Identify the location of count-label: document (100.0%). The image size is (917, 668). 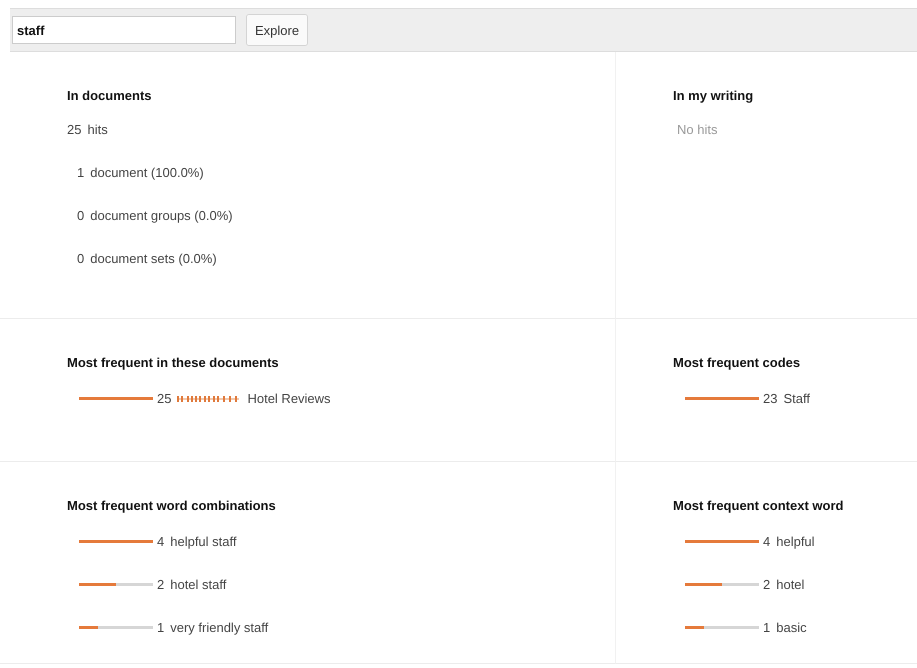
(147, 172).